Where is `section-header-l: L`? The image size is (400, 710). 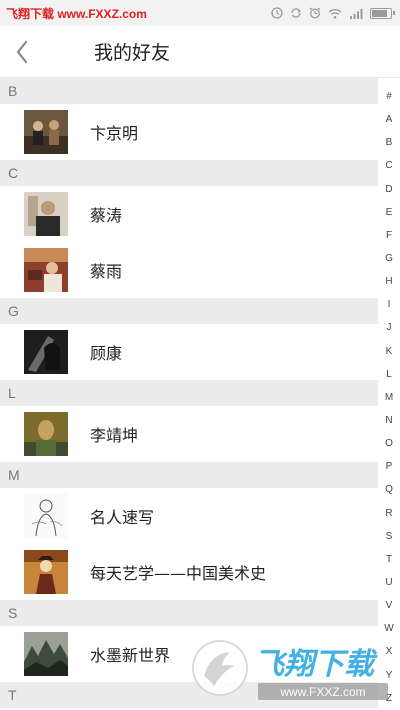 section-header-l: L is located at coordinates (189, 393).